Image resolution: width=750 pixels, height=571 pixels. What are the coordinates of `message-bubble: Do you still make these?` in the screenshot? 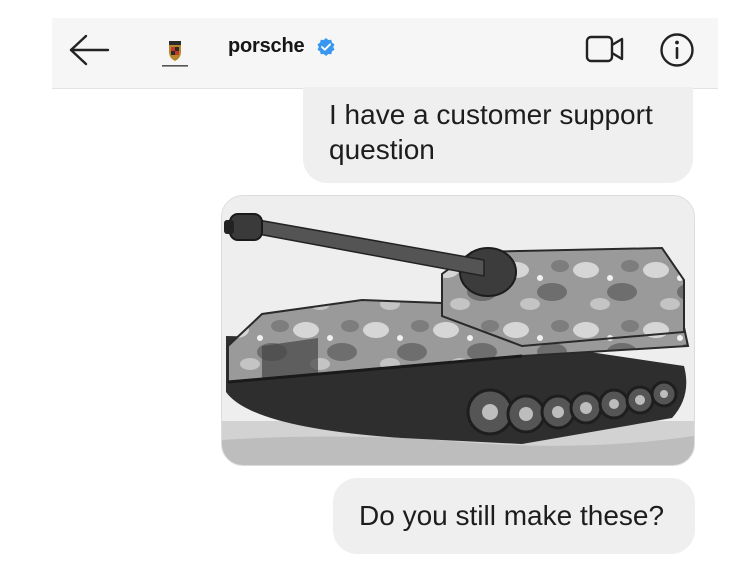 It's located at (514, 516).